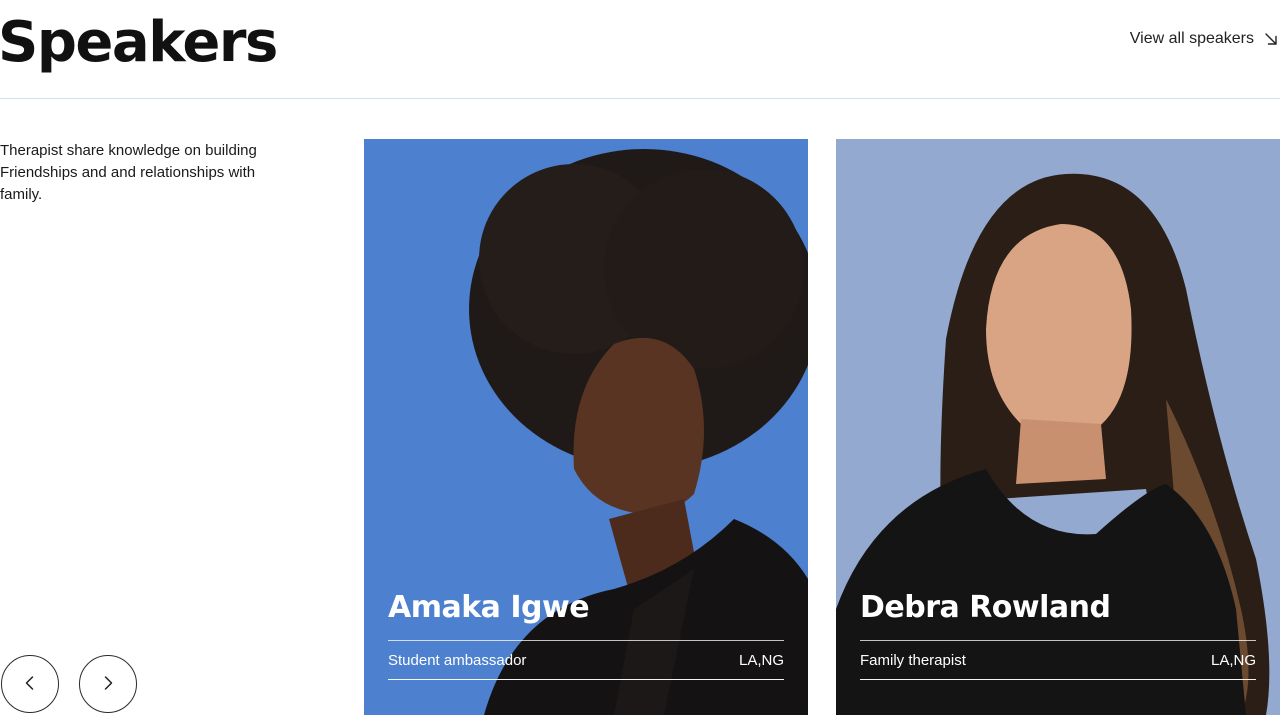 This screenshot has width=1280, height=715. Describe the element at coordinates (457, 660) in the screenshot. I see `speaker-role: Student ambassador` at that location.